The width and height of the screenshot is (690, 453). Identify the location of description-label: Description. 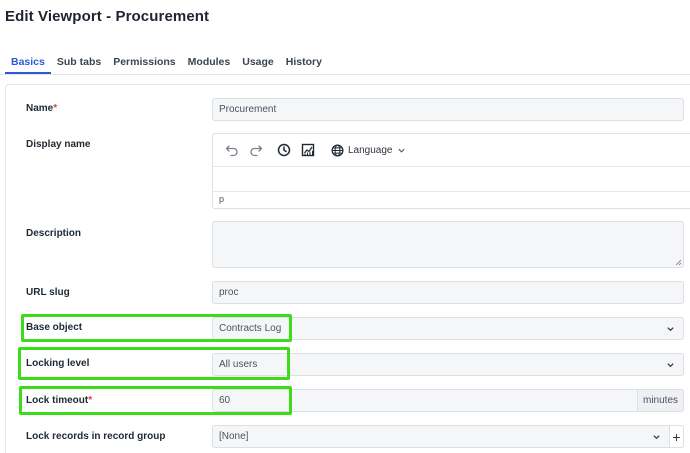
(54, 233).